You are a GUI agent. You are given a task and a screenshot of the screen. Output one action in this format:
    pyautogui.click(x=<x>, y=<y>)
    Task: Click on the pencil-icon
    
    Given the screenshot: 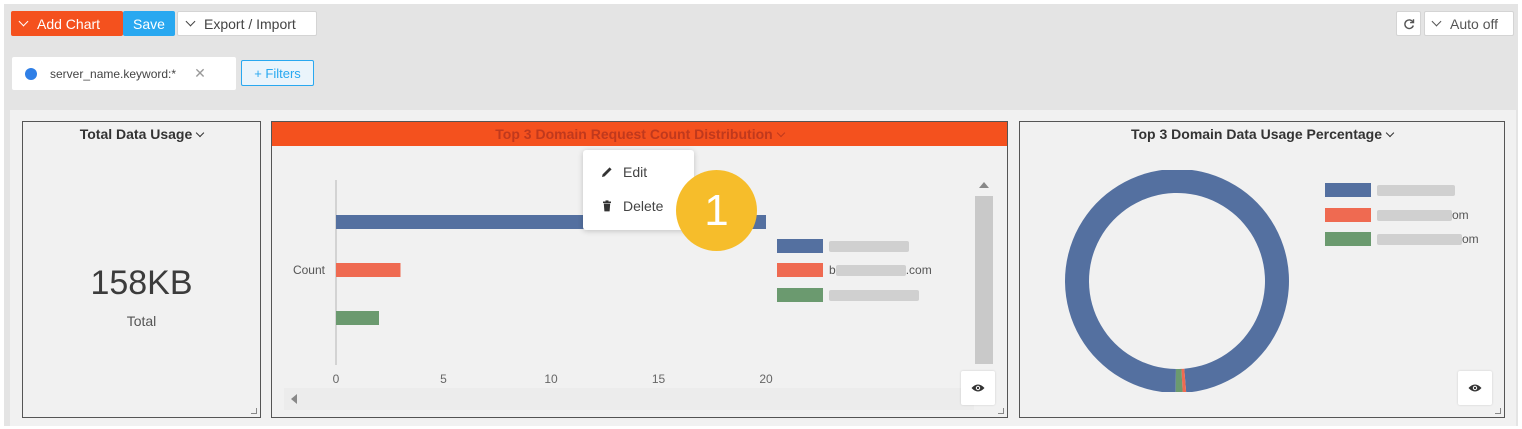 What is the action you would take?
    pyautogui.click(x=607, y=172)
    